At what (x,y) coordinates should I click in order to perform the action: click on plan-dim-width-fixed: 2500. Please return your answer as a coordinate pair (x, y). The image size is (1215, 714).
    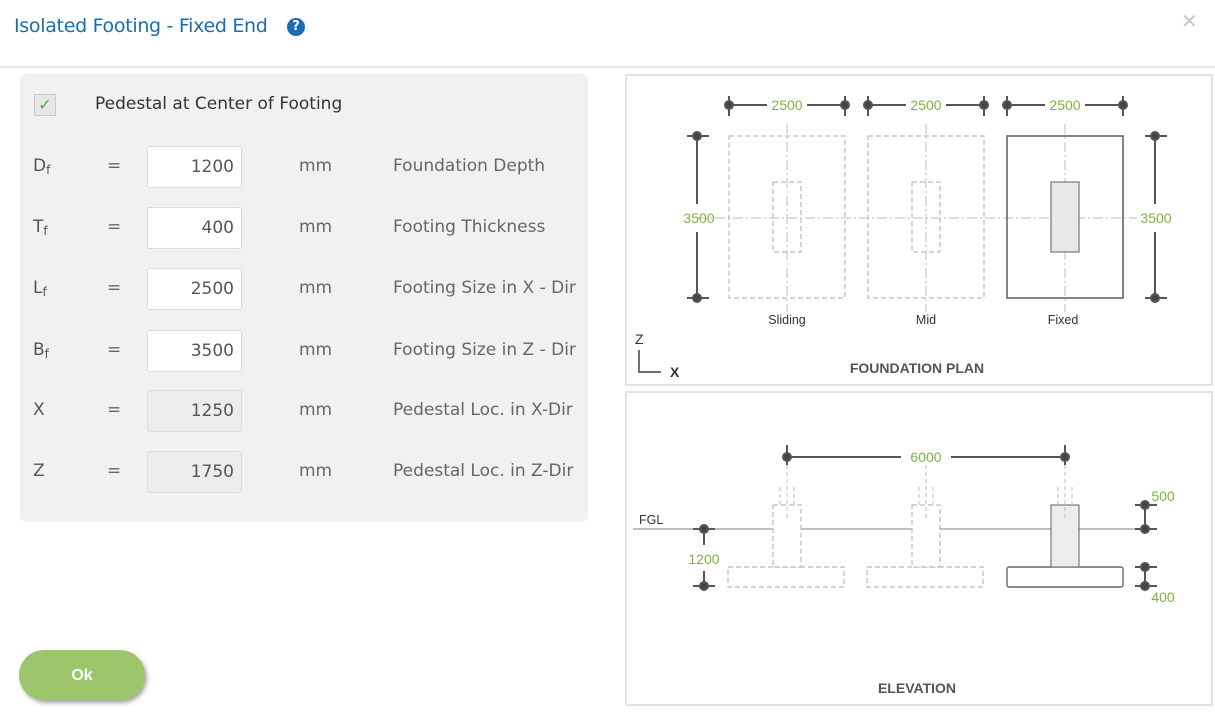
    Looking at the image, I should click on (1064, 105).